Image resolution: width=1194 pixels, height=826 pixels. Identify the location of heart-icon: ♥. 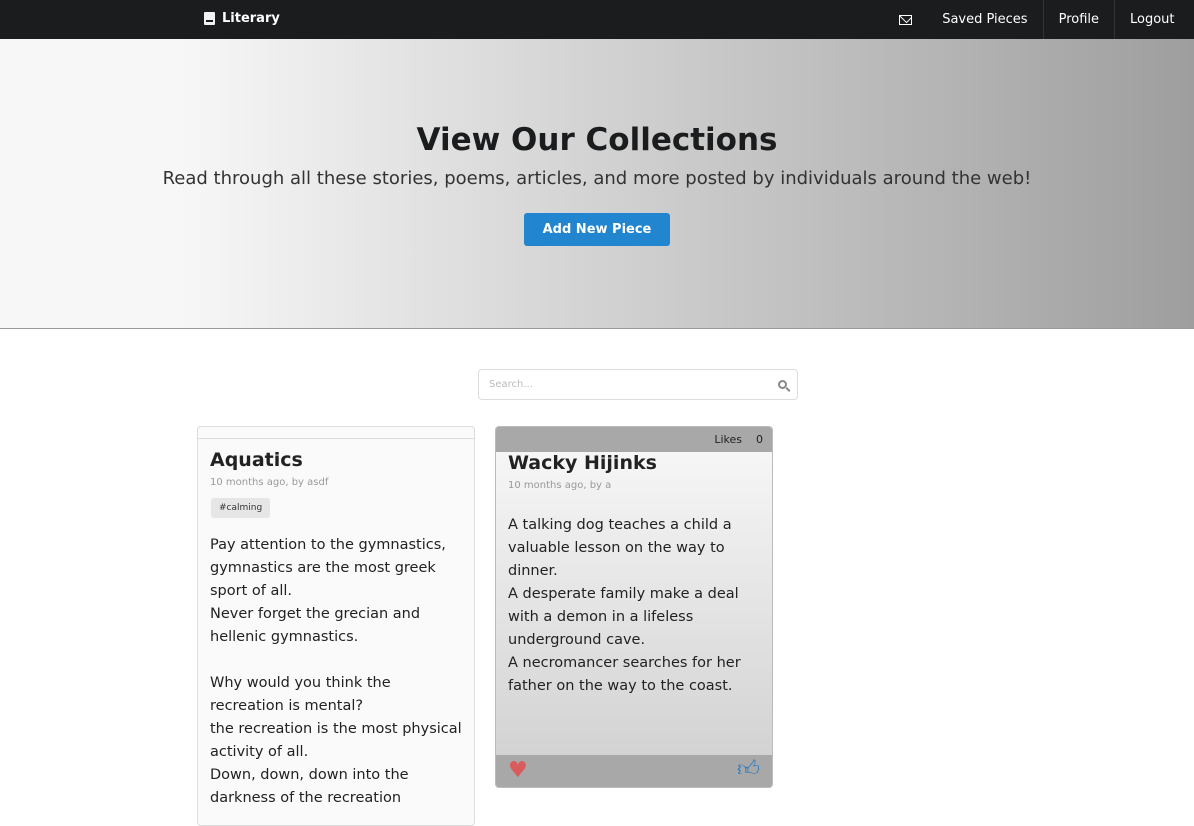
(518, 771).